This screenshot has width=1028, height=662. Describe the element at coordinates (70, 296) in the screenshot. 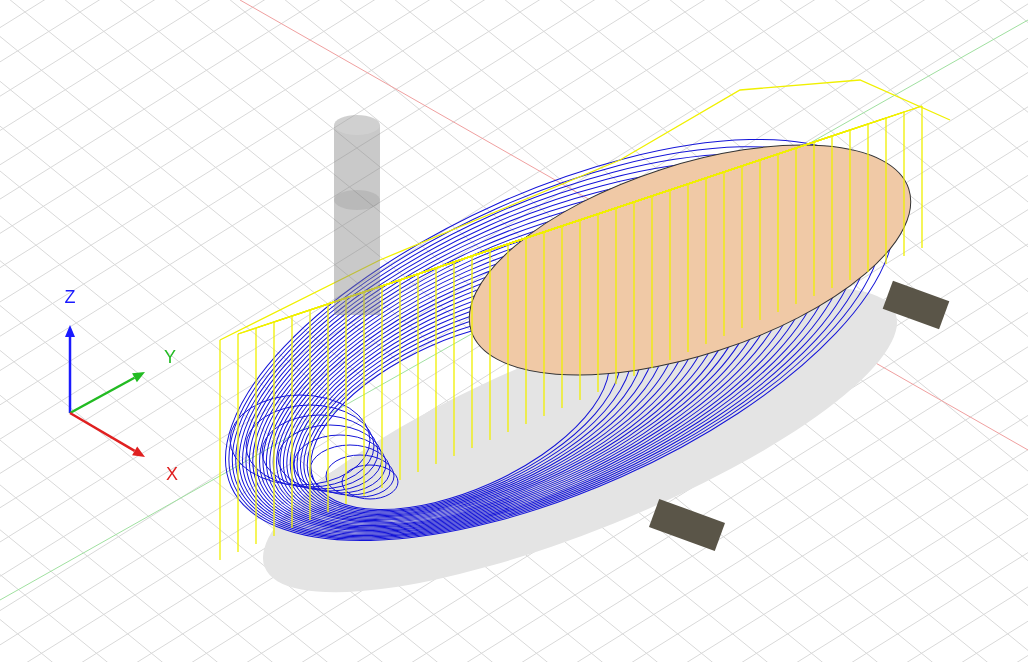

I see `axis-label: Z` at that location.